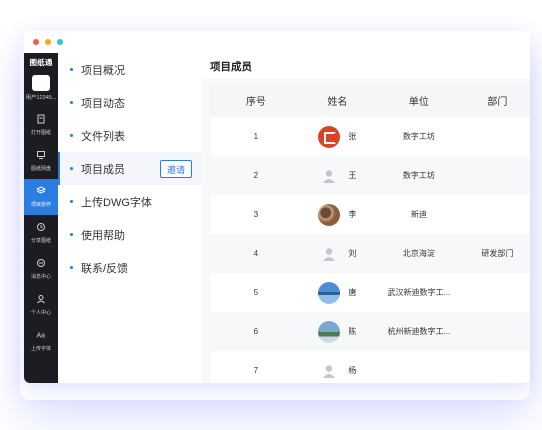 This screenshot has height=430, width=542. I want to click on member-name: 李, so click(352, 214).